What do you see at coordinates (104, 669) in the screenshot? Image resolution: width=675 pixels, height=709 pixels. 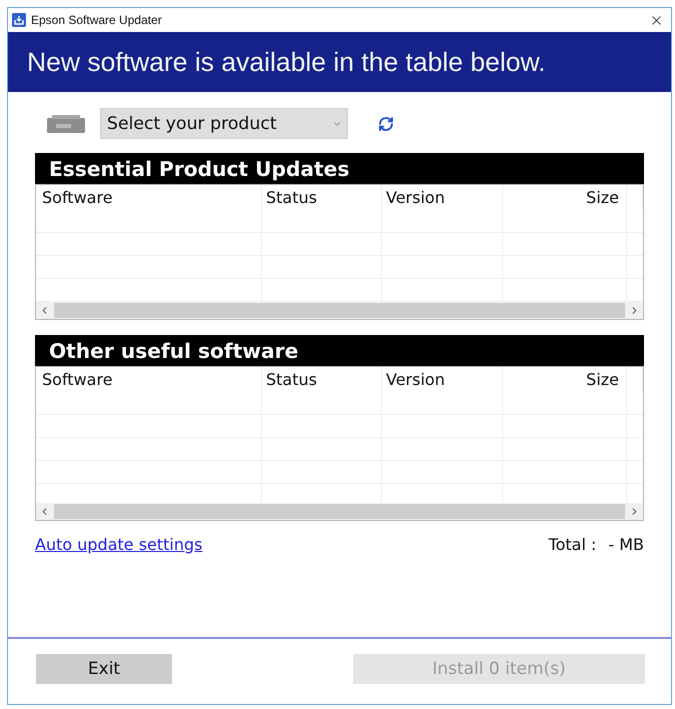 I see `exit-button: Exit` at bounding box center [104, 669].